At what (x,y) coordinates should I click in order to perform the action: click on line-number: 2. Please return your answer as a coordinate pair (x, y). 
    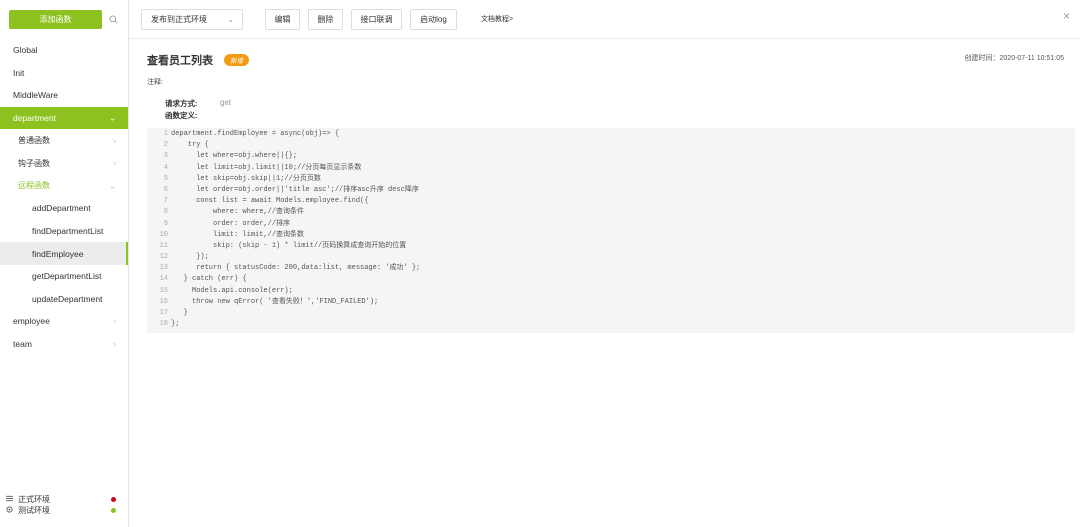
    Looking at the image, I should click on (165, 145).